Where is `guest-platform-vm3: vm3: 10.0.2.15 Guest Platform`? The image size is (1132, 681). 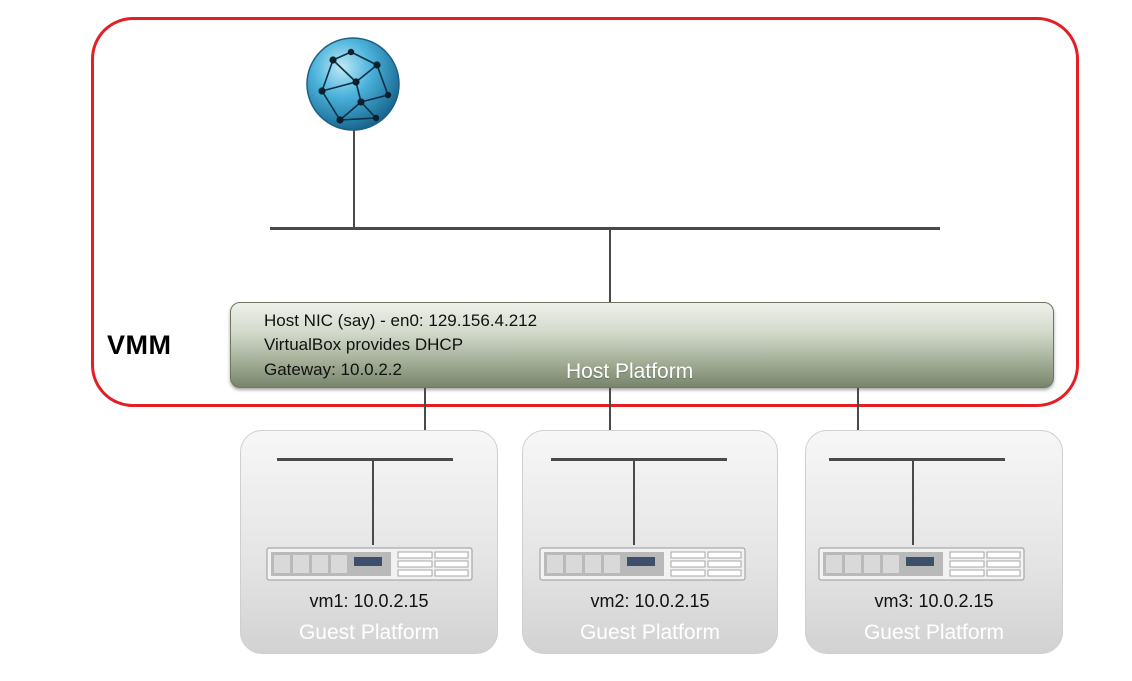
guest-platform-vm3: vm3: 10.0.2.15 Guest Platform is located at coordinates (934, 542).